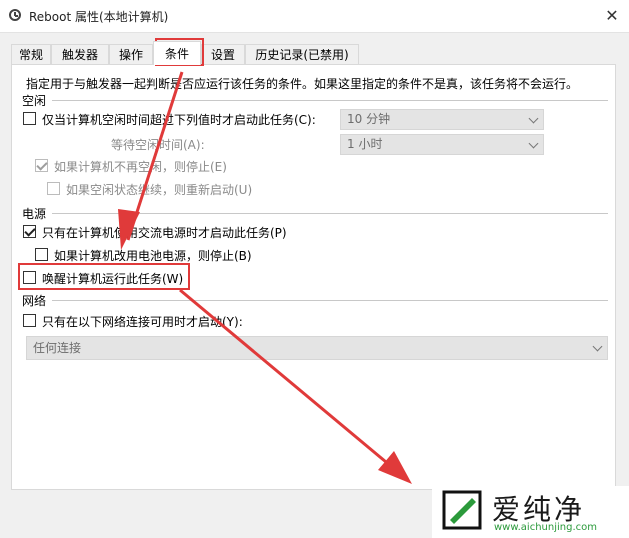 This screenshot has width=629, height=538. I want to click on idle-duration-combo: 10 分钟, so click(442, 119).